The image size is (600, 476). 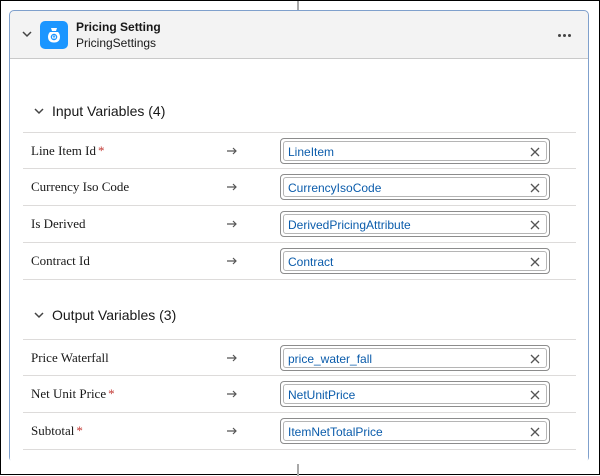 I want to click on collapse-chevron-icon, so click(x=27, y=34).